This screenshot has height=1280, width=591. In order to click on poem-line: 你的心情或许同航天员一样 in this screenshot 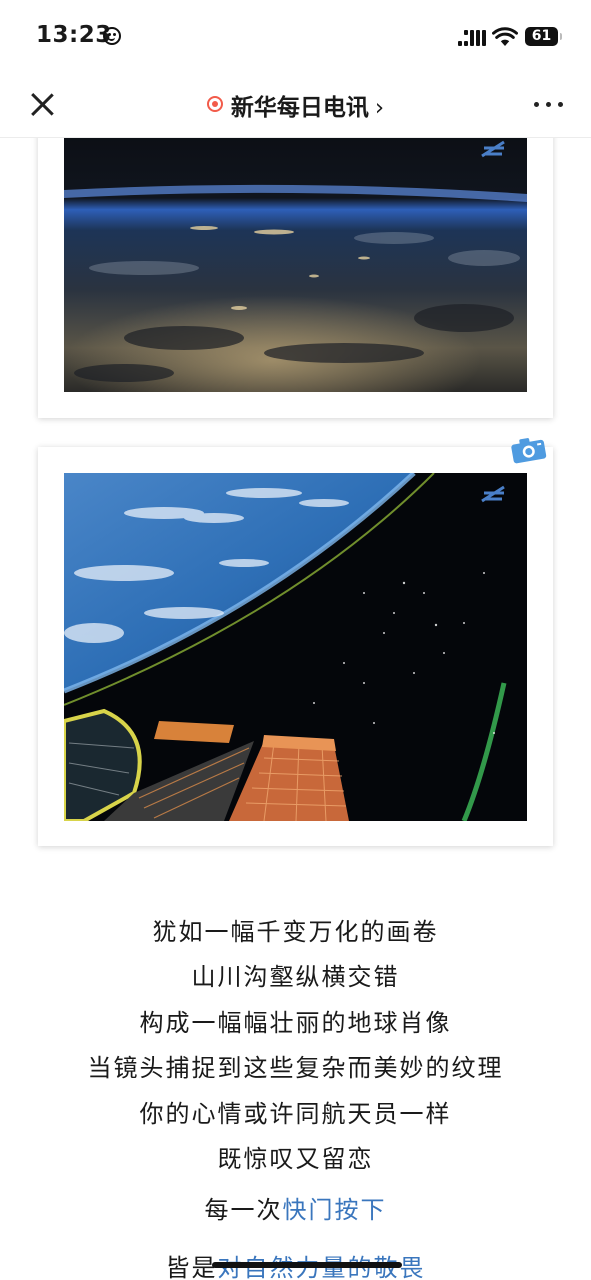, I will do `click(295, 1114)`.